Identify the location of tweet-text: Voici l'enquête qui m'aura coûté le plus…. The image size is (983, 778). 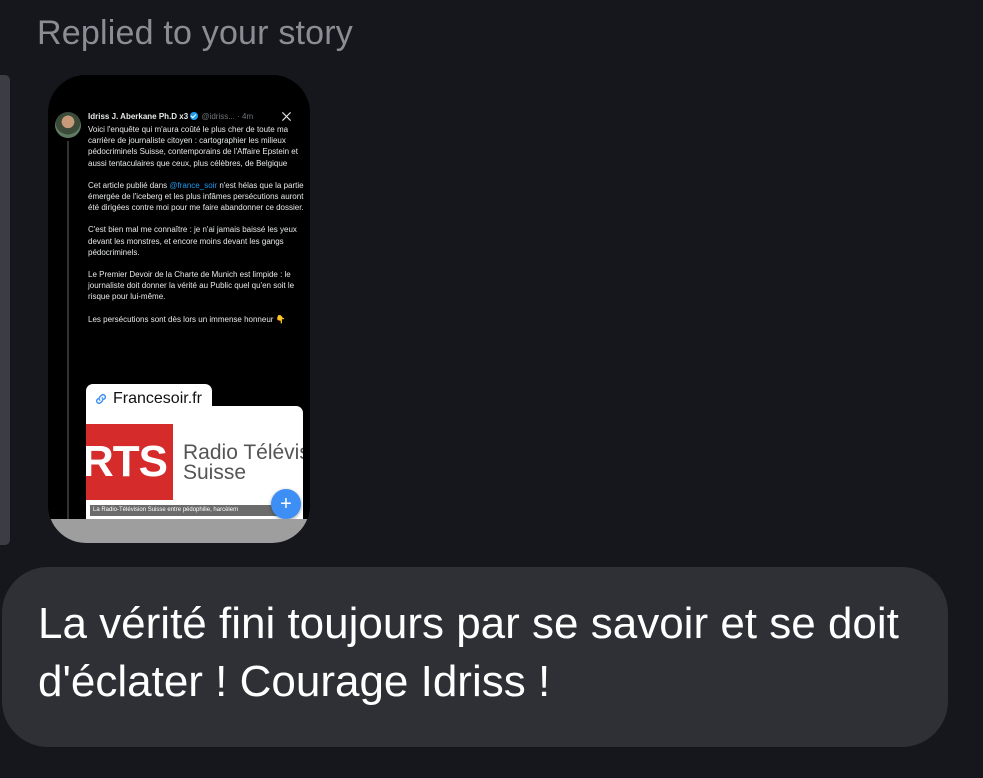
(197, 230).